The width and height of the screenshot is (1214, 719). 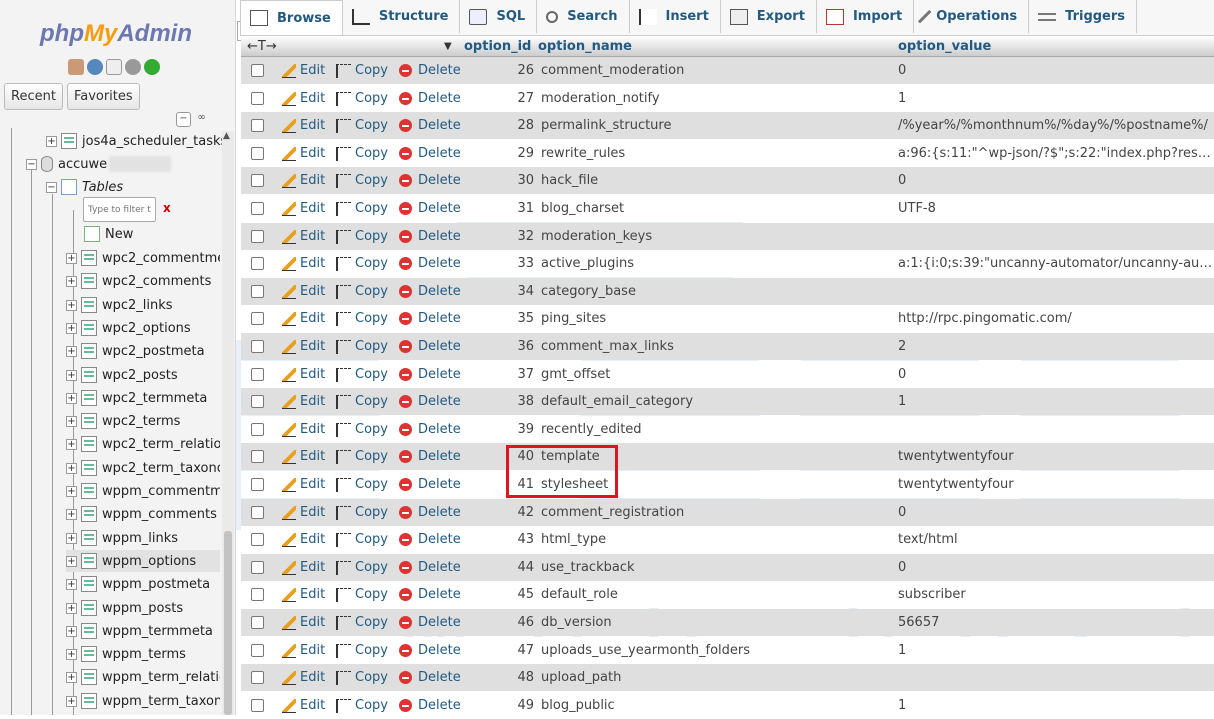 I want to click on option-name-cell: gmt_offset, so click(x=575, y=374).